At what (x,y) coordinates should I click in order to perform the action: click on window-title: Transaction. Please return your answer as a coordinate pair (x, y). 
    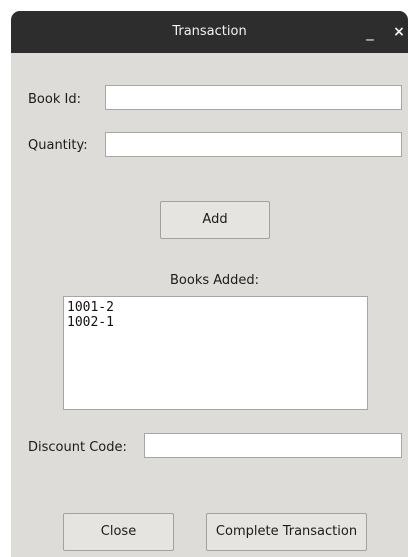
    Looking at the image, I should click on (209, 31).